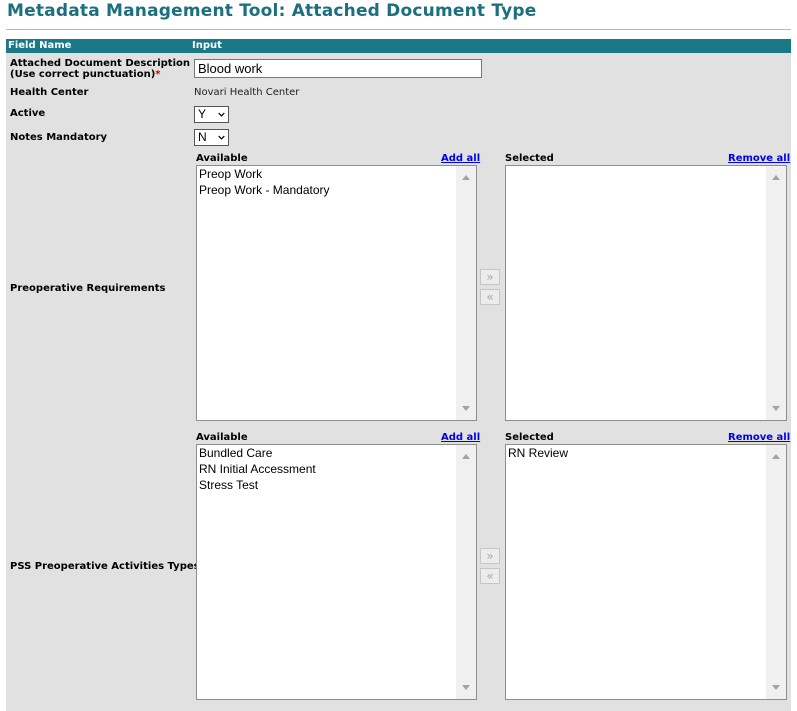 Image resolution: width=797 pixels, height=711 pixels. I want to click on active-label: Active, so click(28, 113).